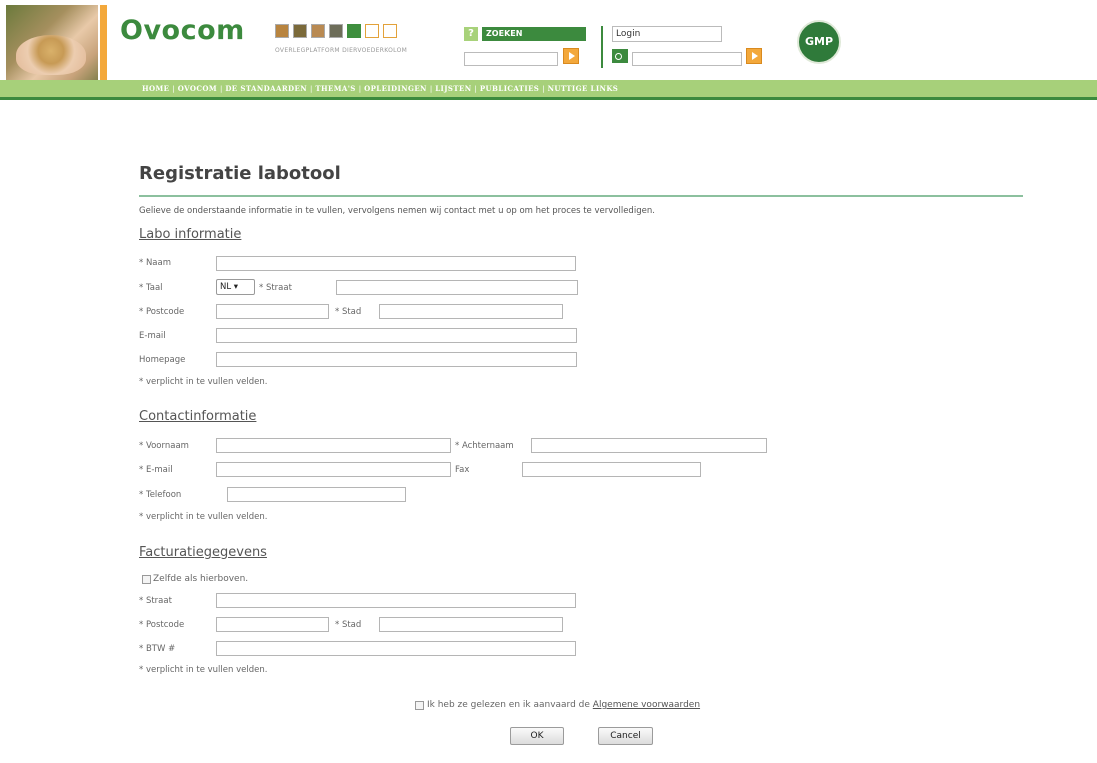 The width and height of the screenshot is (1097, 763). Describe the element at coordinates (151, 288) in the screenshot. I see `taal-label: * Taal` at that location.